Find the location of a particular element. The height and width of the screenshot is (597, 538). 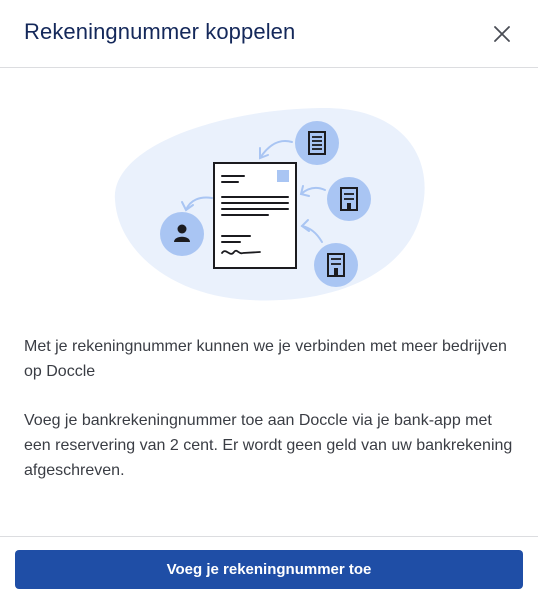

dialog-title: Rekeningnummer koppelen is located at coordinates (160, 31).